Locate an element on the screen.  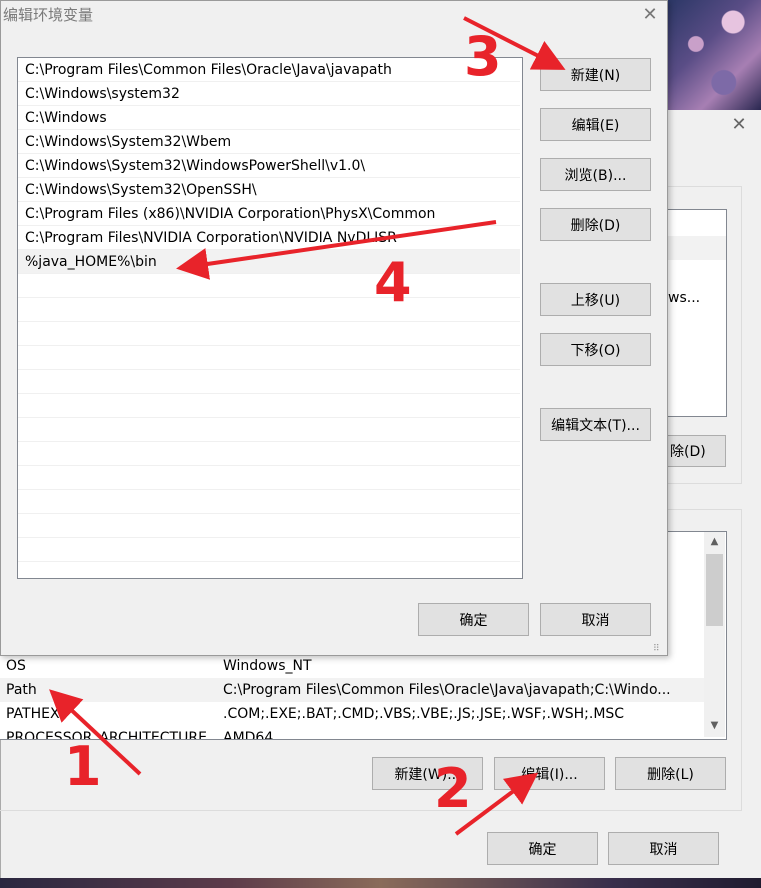
annotation-number-4: 4 is located at coordinates (393, 282).